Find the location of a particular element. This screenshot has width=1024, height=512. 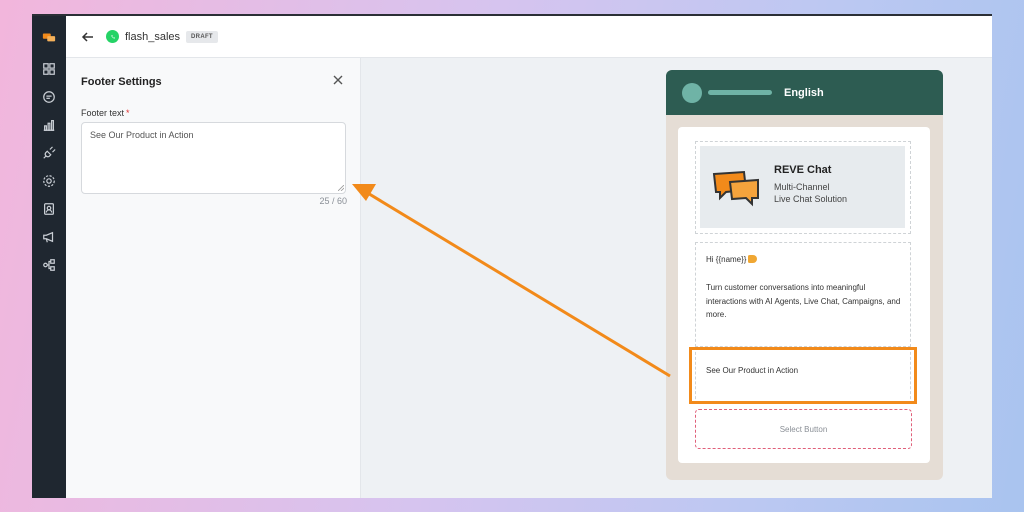

header-line-1: Multi-Channel is located at coordinates (802, 187).